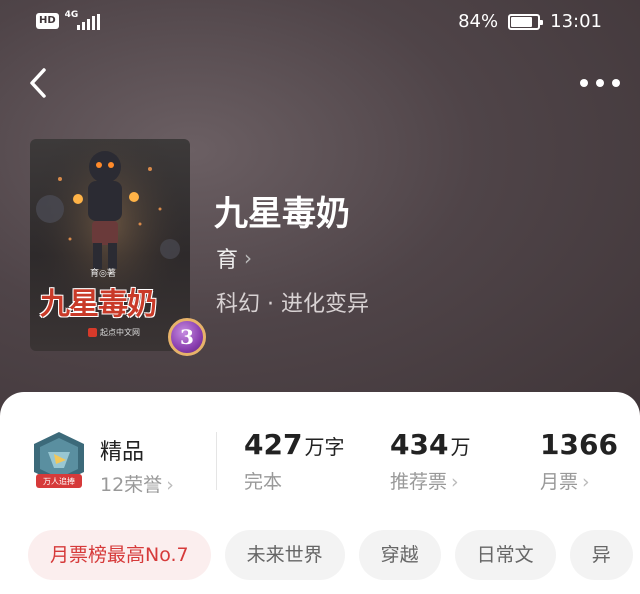  I want to click on status-right: 84% 13:01, so click(530, 21).